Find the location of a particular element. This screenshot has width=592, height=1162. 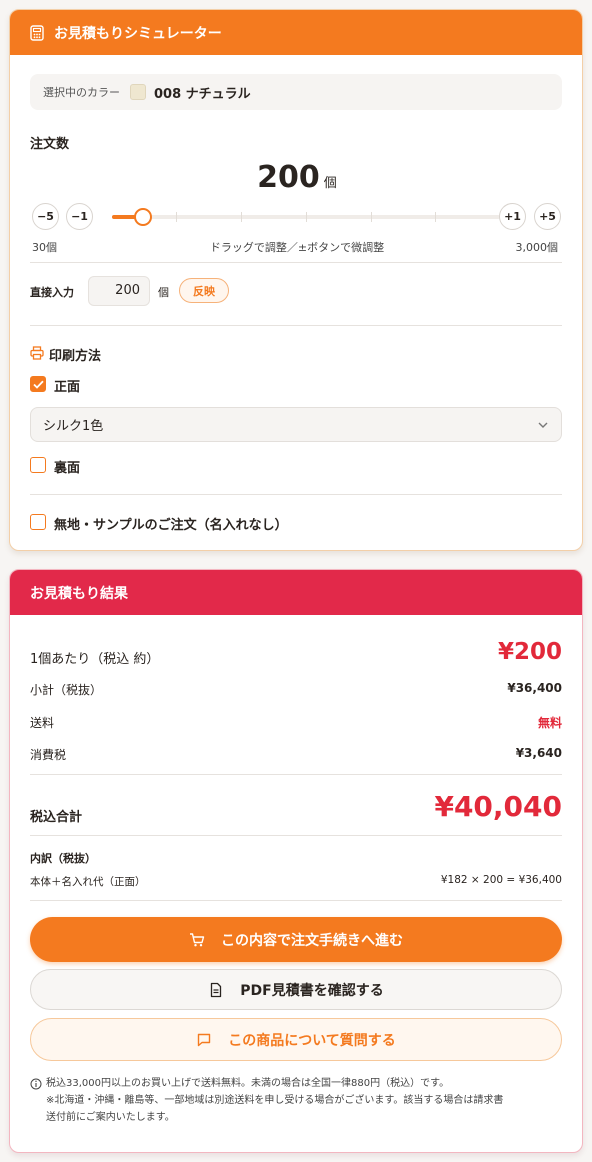

calculator-icon is located at coordinates (37, 32).